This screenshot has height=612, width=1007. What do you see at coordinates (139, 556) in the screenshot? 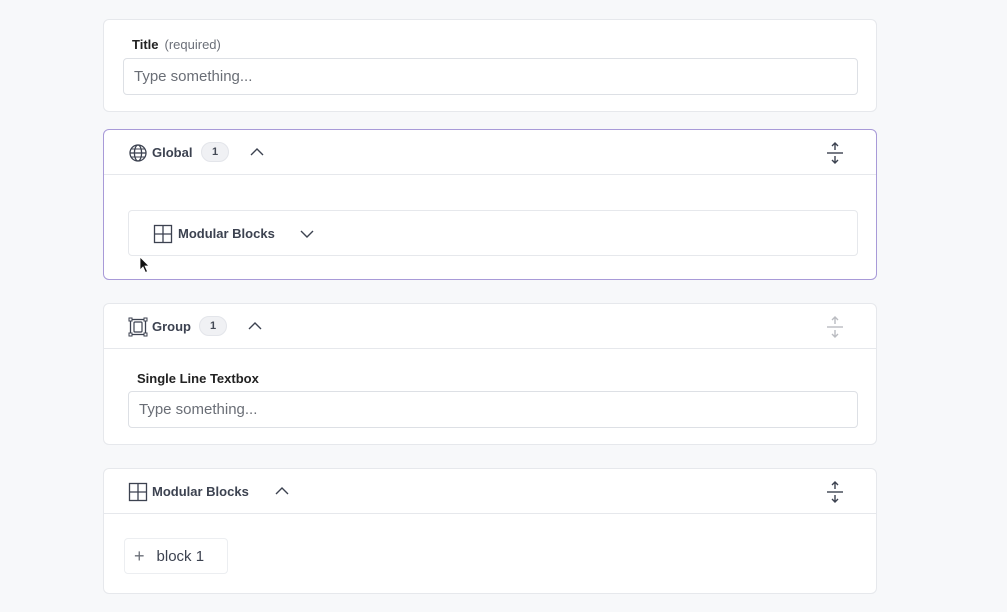
I see `plus-icon: +` at bounding box center [139, 556].